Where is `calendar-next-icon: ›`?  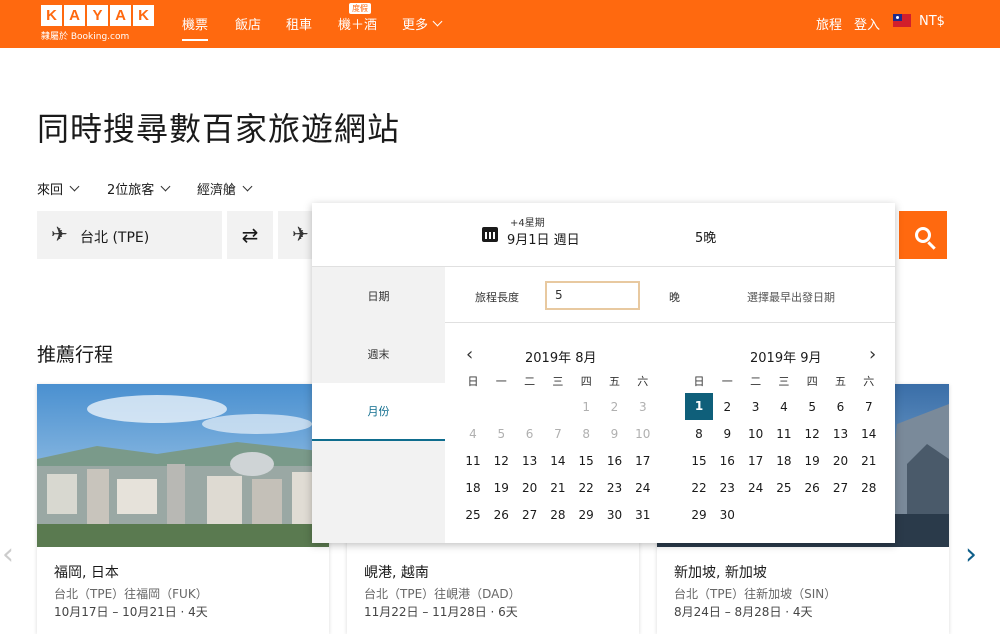
calendar-next-icon: › is located at coordinates (872, 354).